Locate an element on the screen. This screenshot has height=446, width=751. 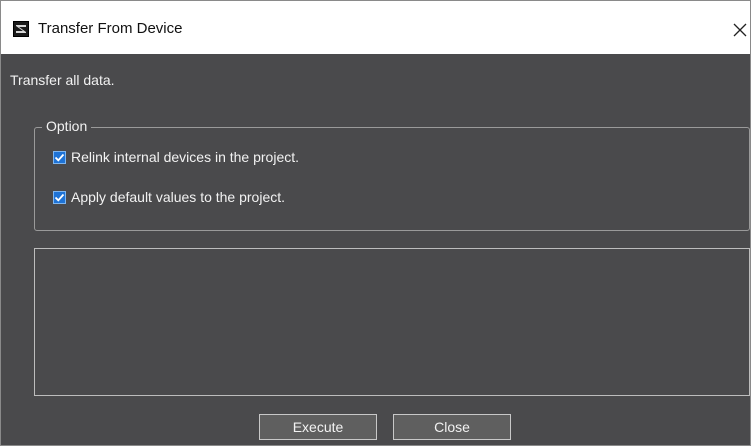
dialog-title: Transfer From Device is located at coordinates (110, 28).